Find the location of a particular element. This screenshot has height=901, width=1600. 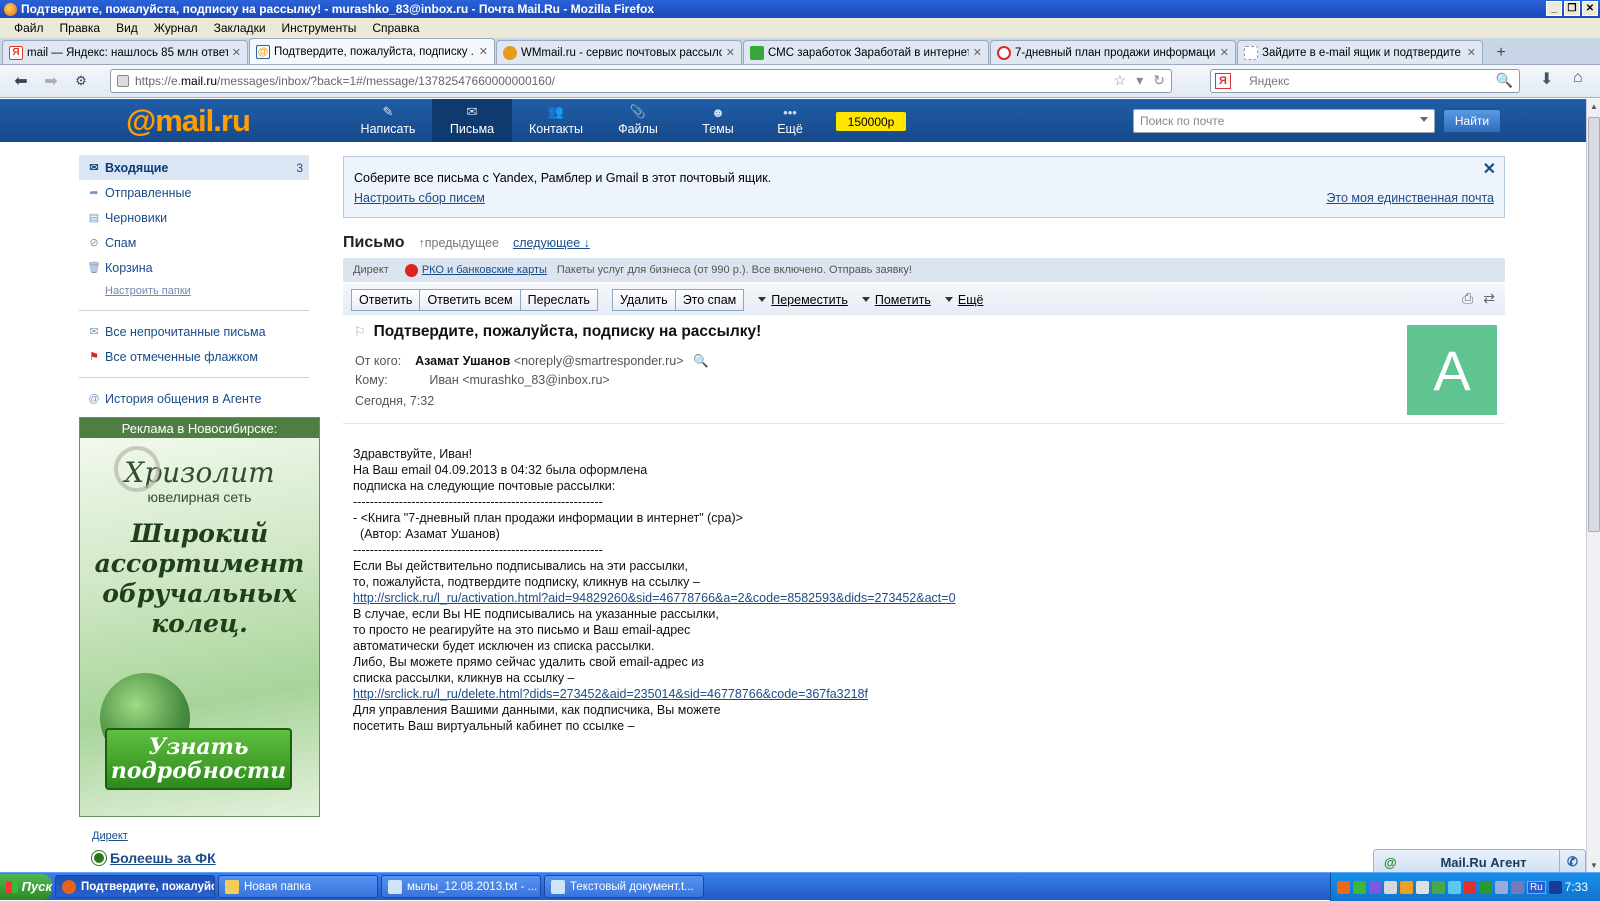

translate-icon: ⇄ is located at coordinates (1489, 298).